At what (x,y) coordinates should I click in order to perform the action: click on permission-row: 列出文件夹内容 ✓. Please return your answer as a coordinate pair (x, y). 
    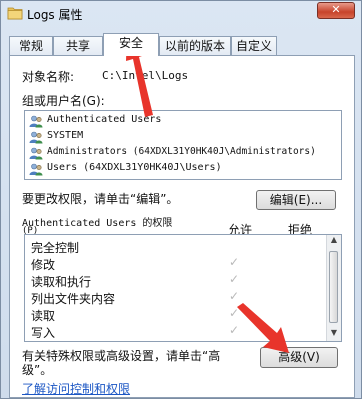
    Looking at the image, I should click on (175, 297).